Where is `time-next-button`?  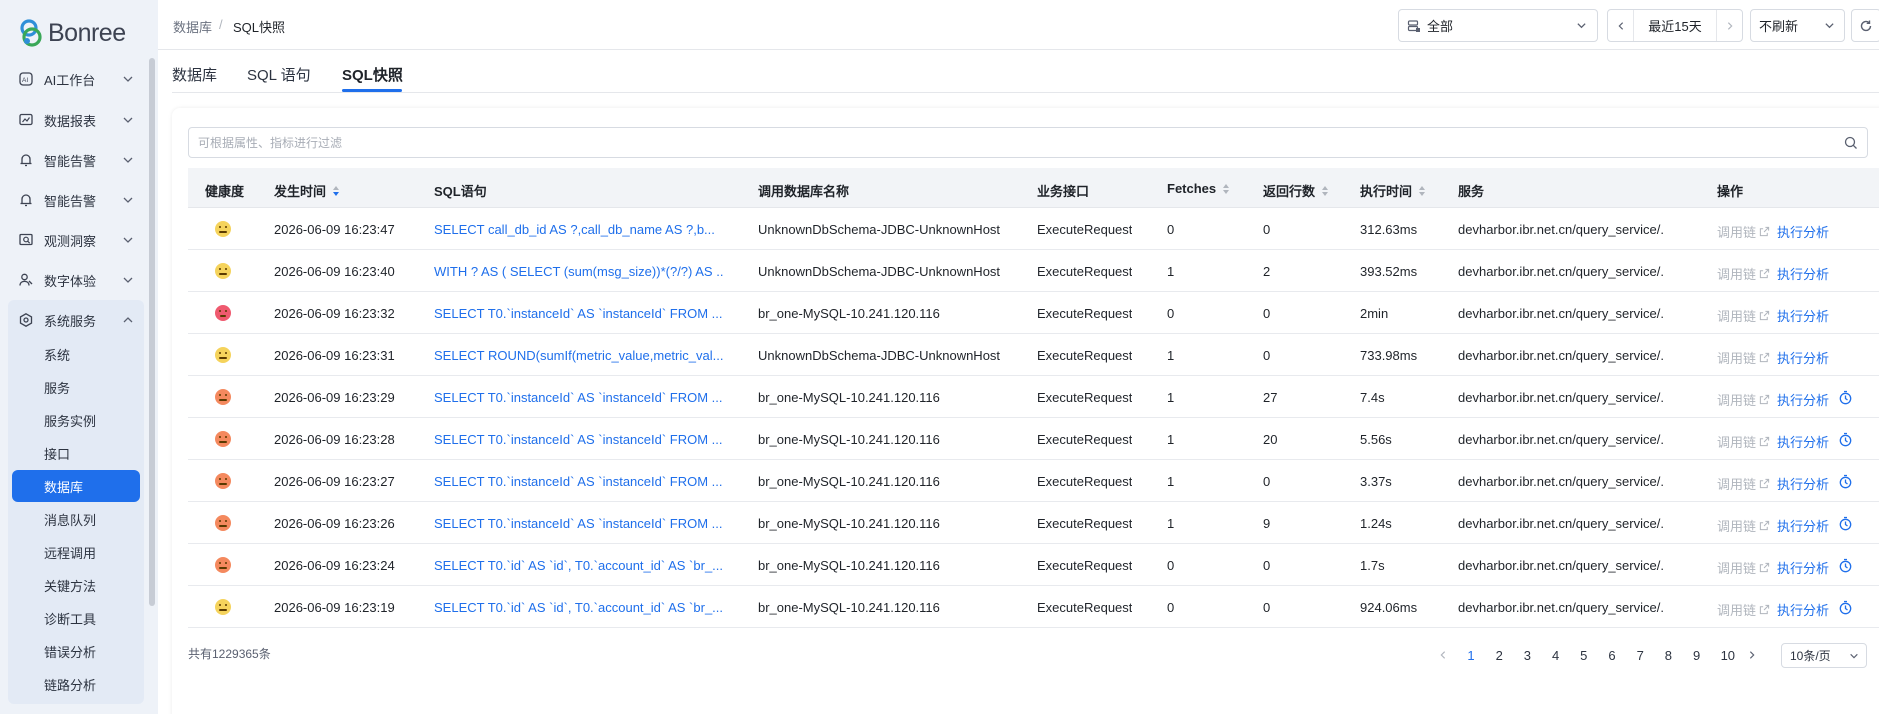
time-next-button is located at coordinates (1729, 25).